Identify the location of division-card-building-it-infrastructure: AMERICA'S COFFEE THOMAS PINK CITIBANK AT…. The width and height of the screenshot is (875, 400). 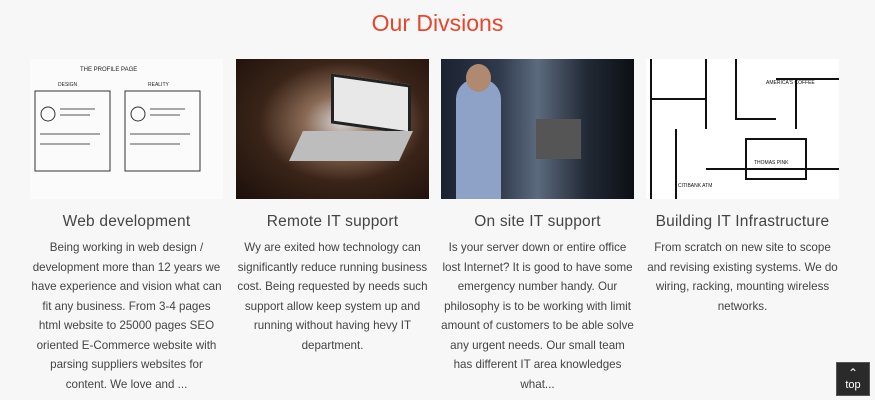
(742, 187).